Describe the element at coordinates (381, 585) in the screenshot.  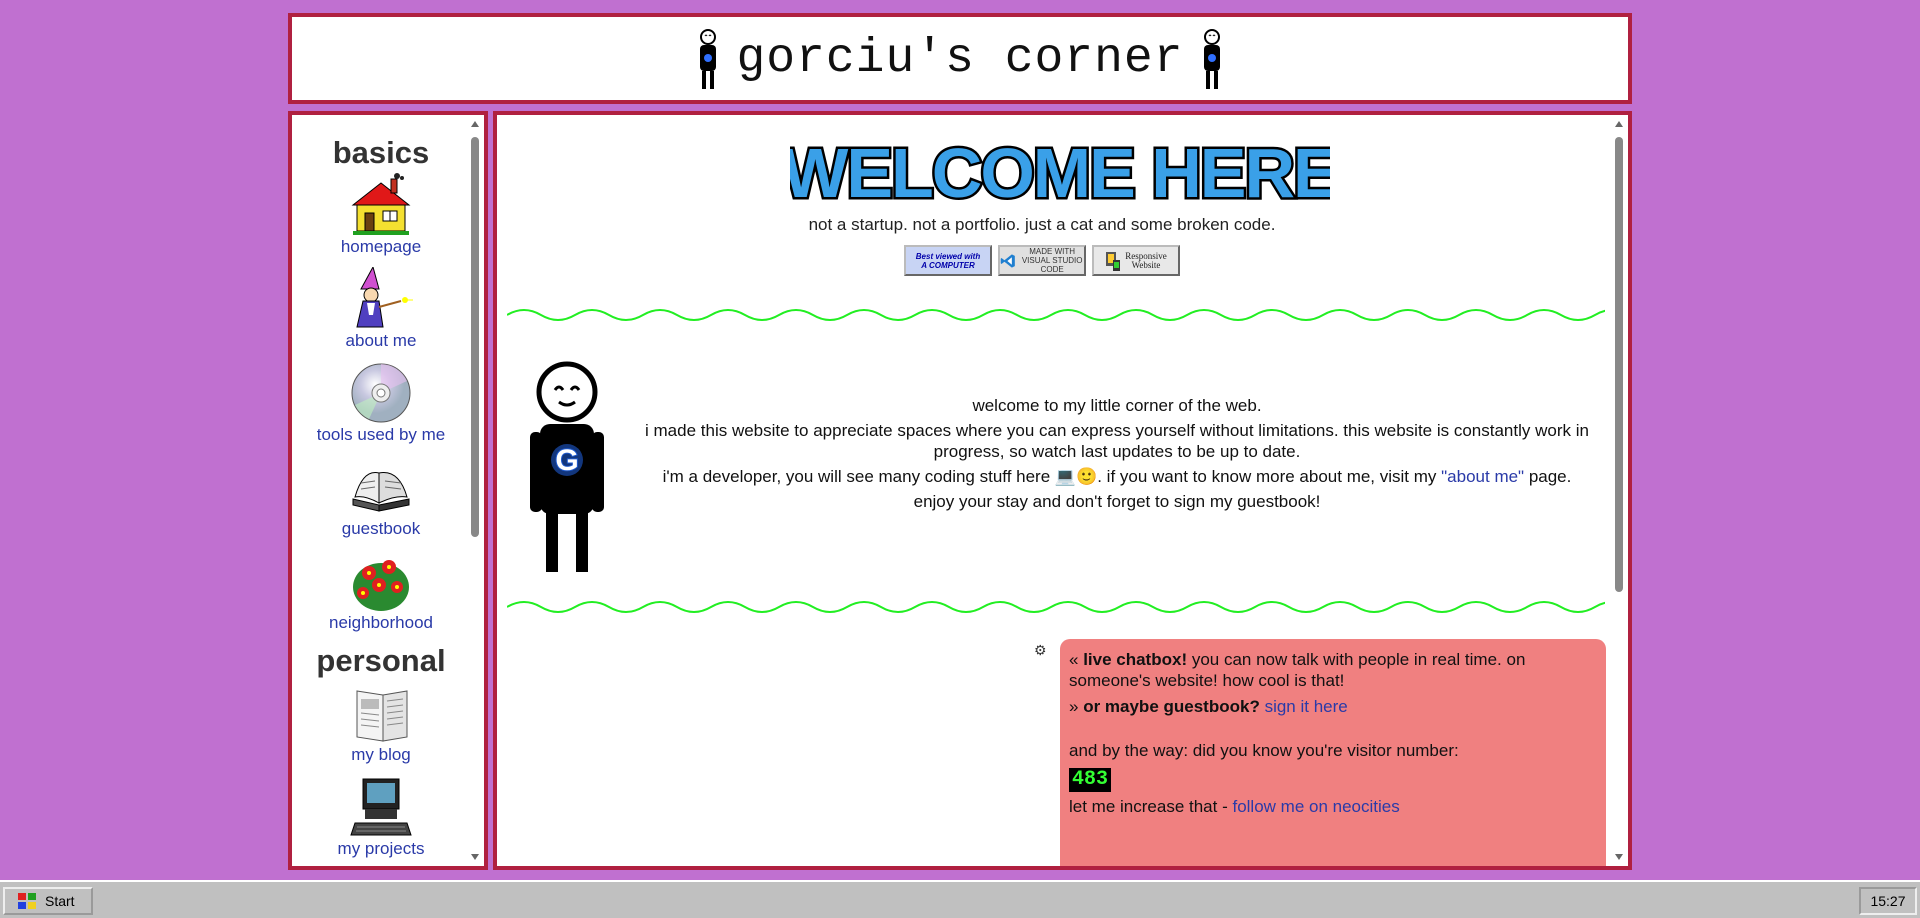
I see `flowers-icon` at that location.